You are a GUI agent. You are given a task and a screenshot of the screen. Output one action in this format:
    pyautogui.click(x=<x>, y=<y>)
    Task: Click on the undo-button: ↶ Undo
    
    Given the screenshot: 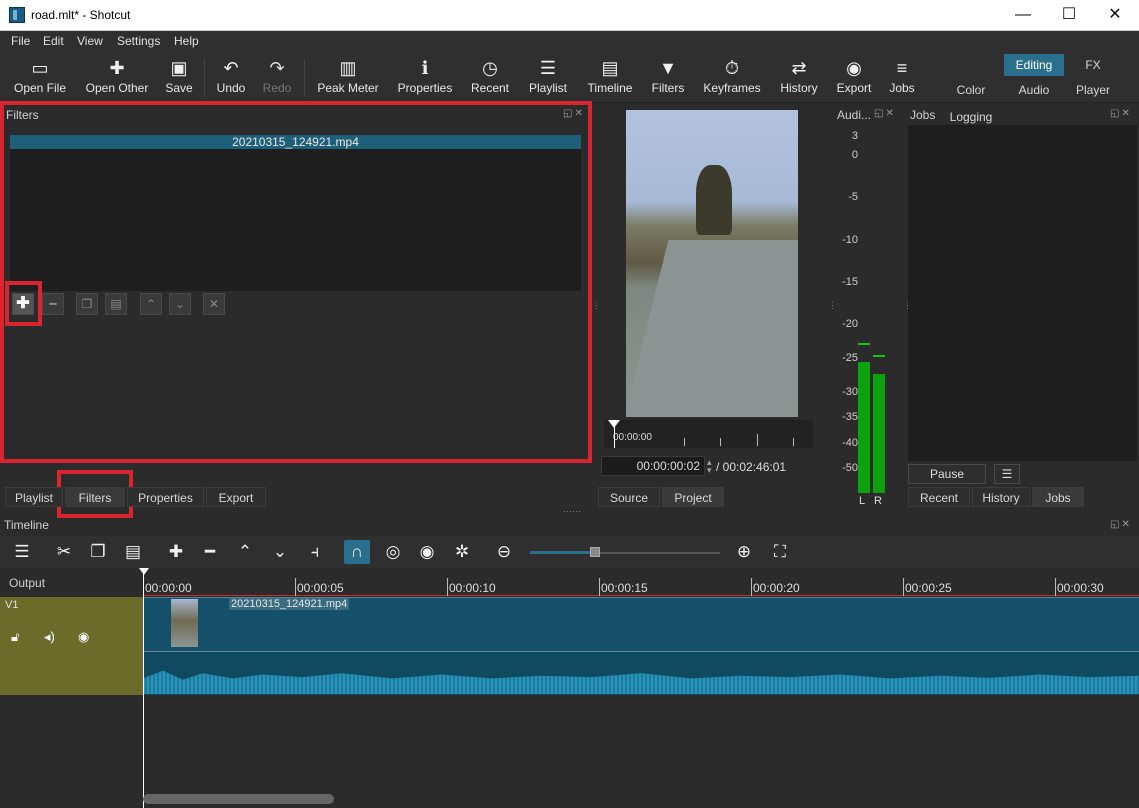 What is the action you would take?
    pyautogui.click(x=231, y=78)
    